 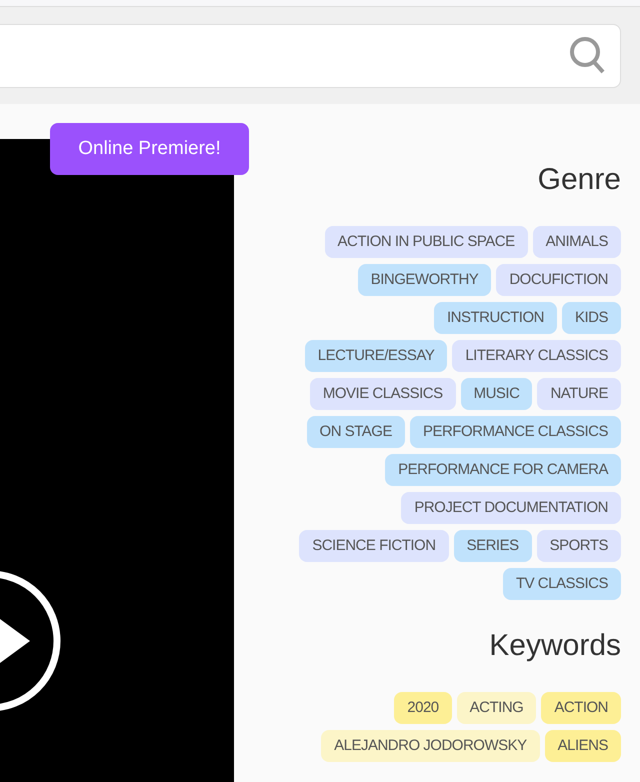 What do you see at coordinates (579, 180) in the screenshot?
I see `section-heading: Genre` at bounding box center [579, 180].